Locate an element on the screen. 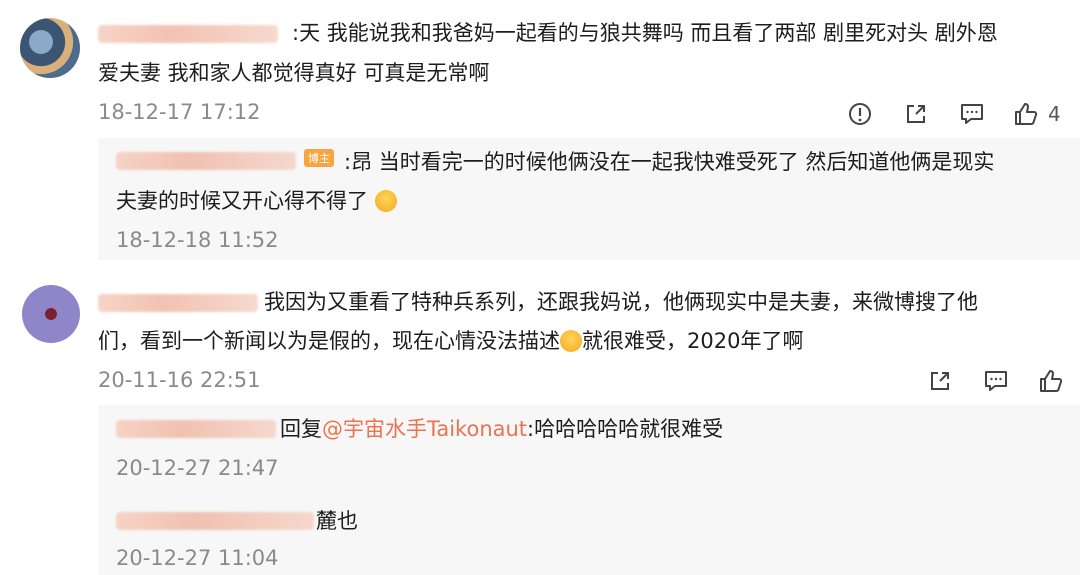  mention-link: @宇宙水手Taikonaut is located at coordinates (424, 429).